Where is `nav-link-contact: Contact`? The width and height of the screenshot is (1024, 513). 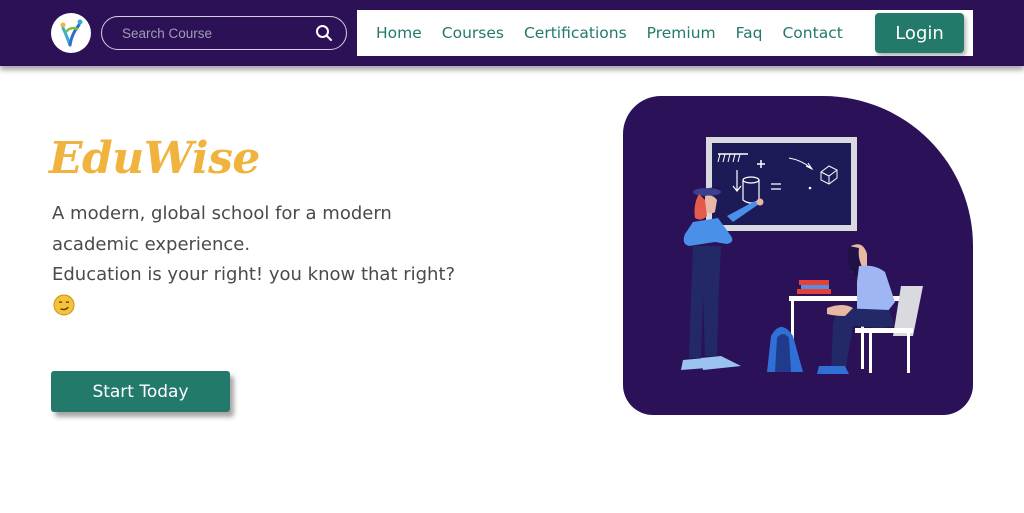 nav-link-contact: Contact is located at coordinates (812, 33).